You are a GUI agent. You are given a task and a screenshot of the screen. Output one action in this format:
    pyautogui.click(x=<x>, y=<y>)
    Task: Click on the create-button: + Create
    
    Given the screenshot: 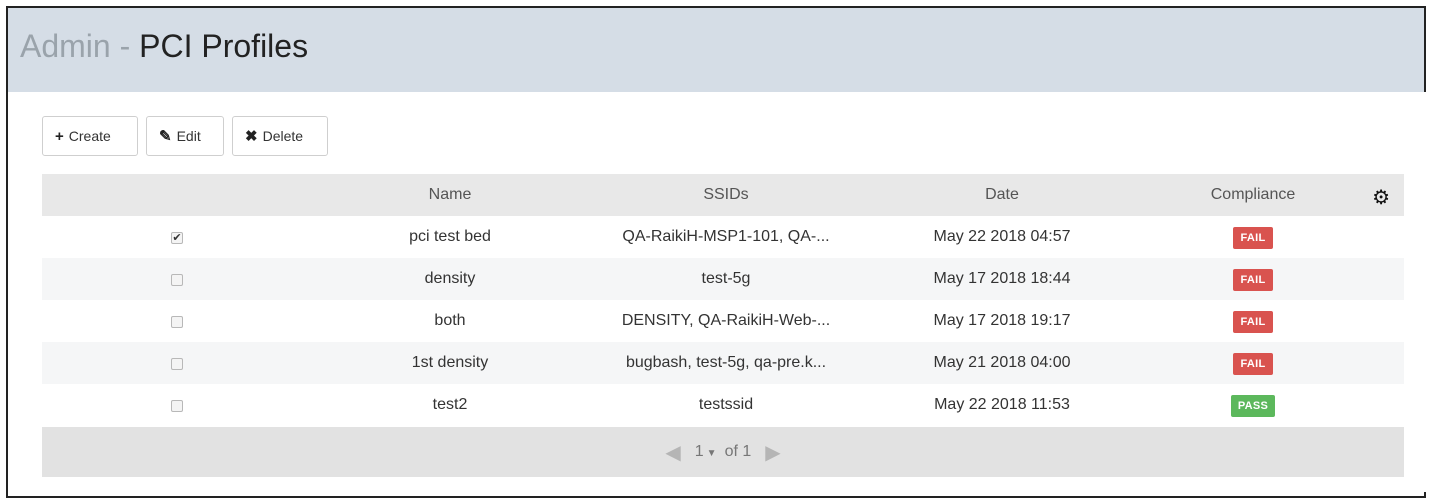 What is the action you would take?
    pyautogui.click(x=90, y=136)
    